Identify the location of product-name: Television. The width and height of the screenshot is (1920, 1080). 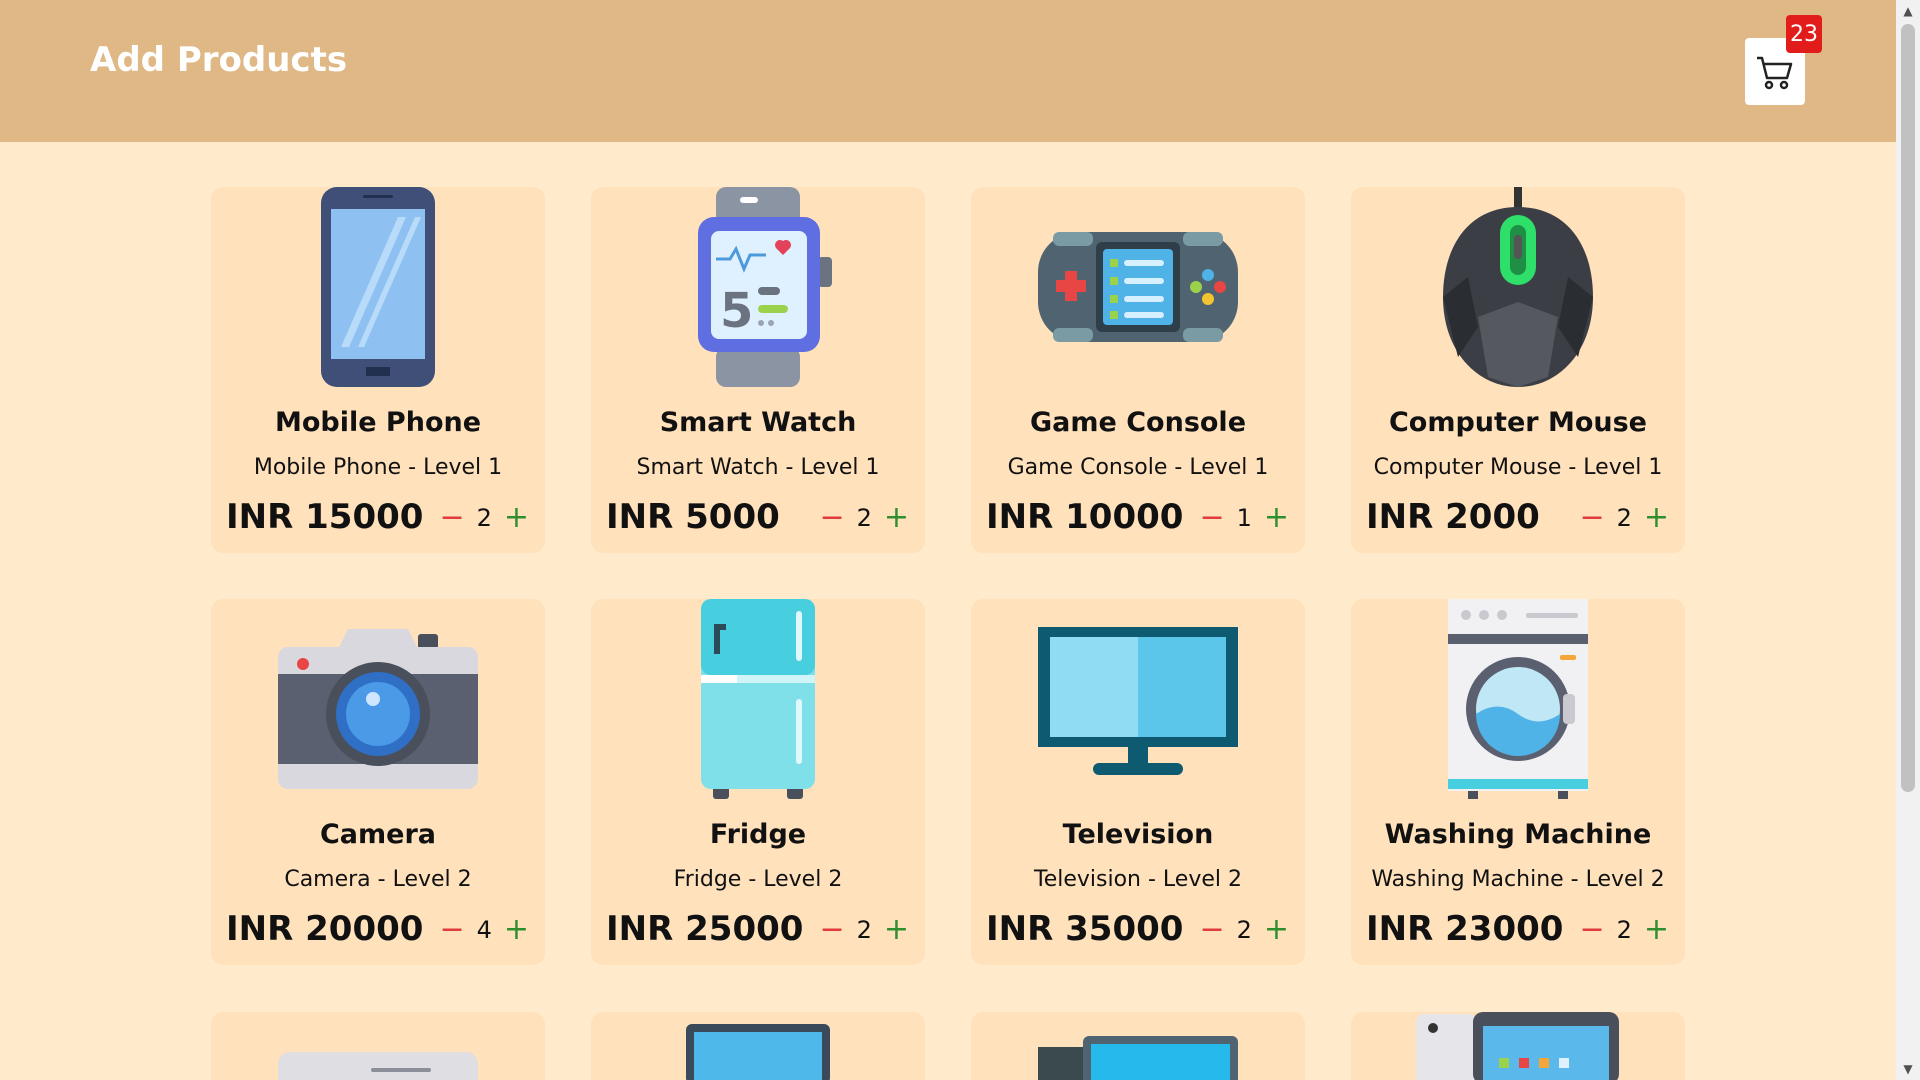
(1138, 834).